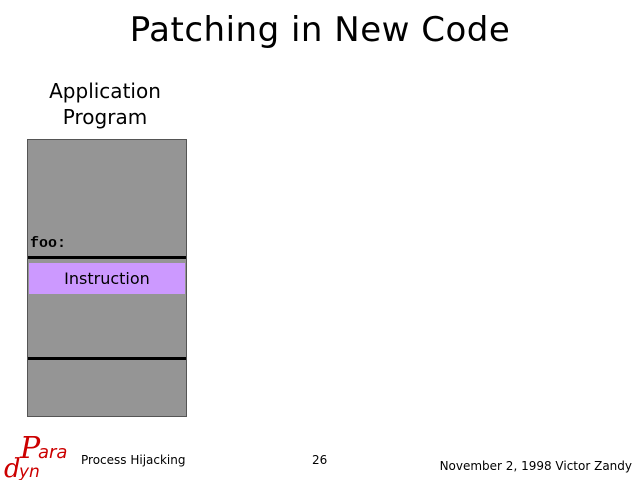  I want to click on app-label-line1: Application, so click(105, 91).